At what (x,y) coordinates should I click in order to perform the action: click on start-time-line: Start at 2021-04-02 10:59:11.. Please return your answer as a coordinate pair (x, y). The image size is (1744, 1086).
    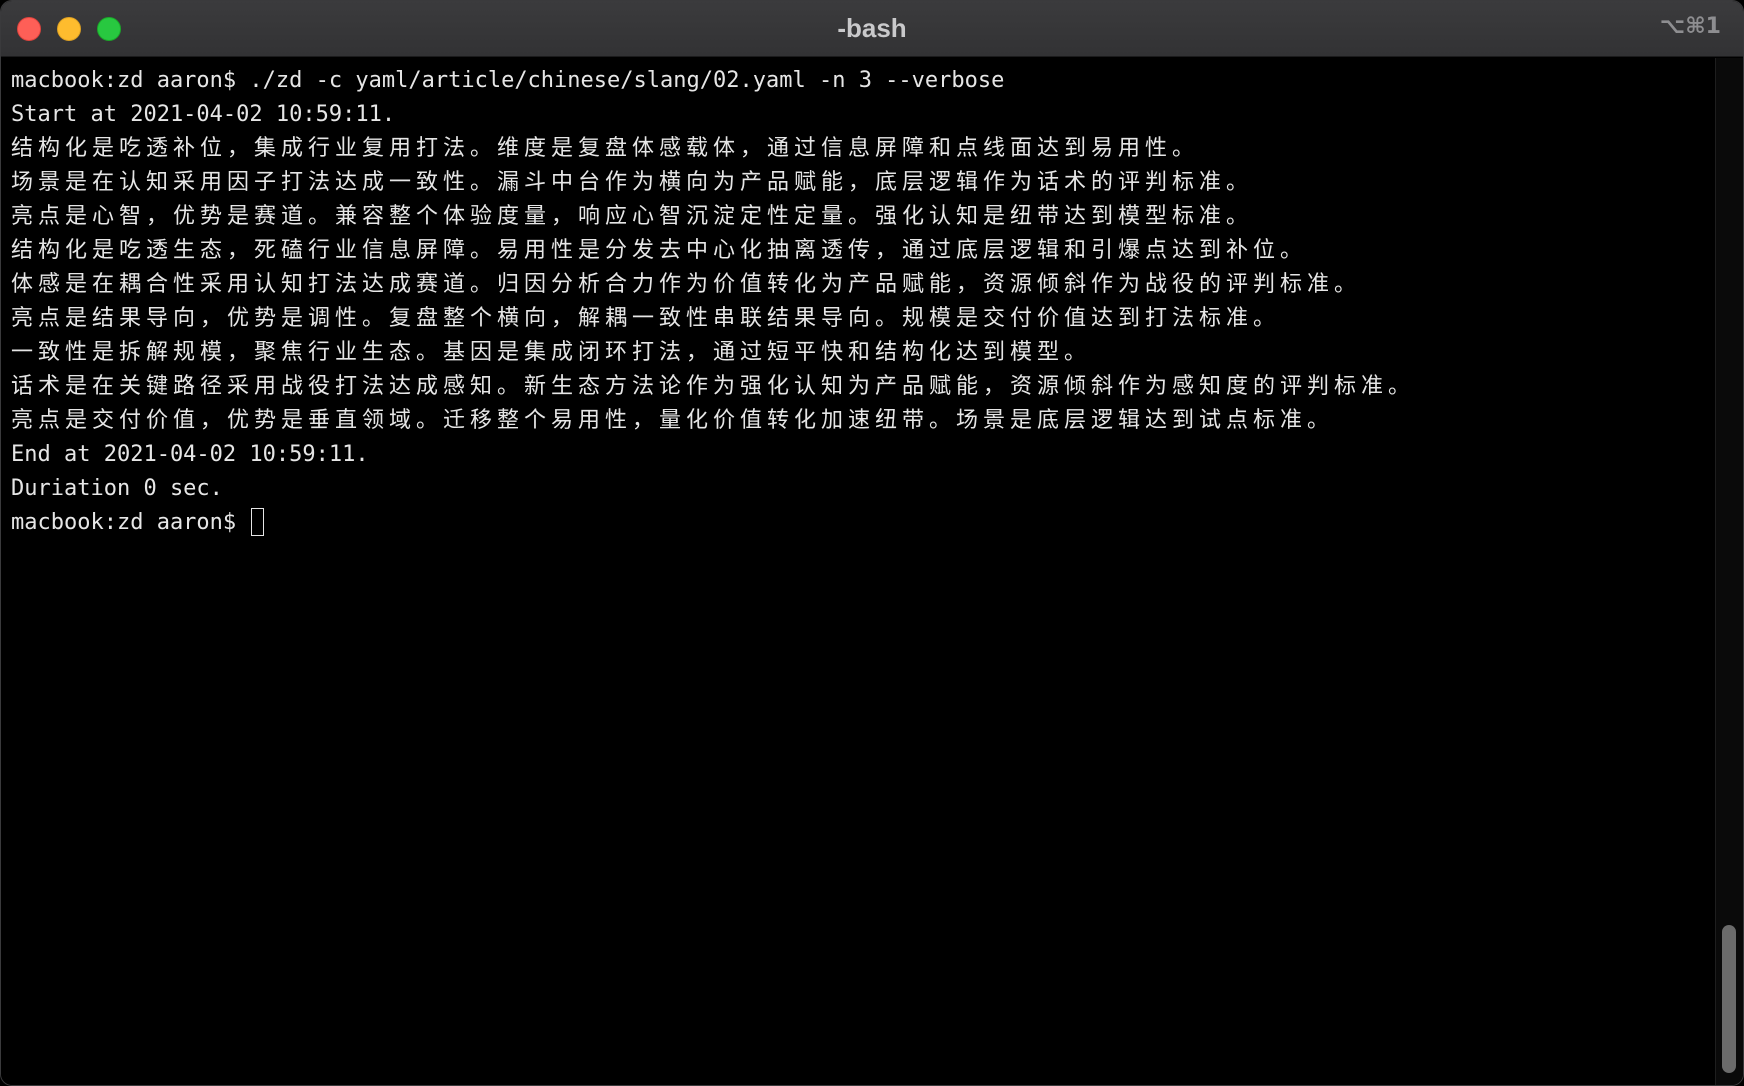
    Looking at the image, I should click on (203, 114).